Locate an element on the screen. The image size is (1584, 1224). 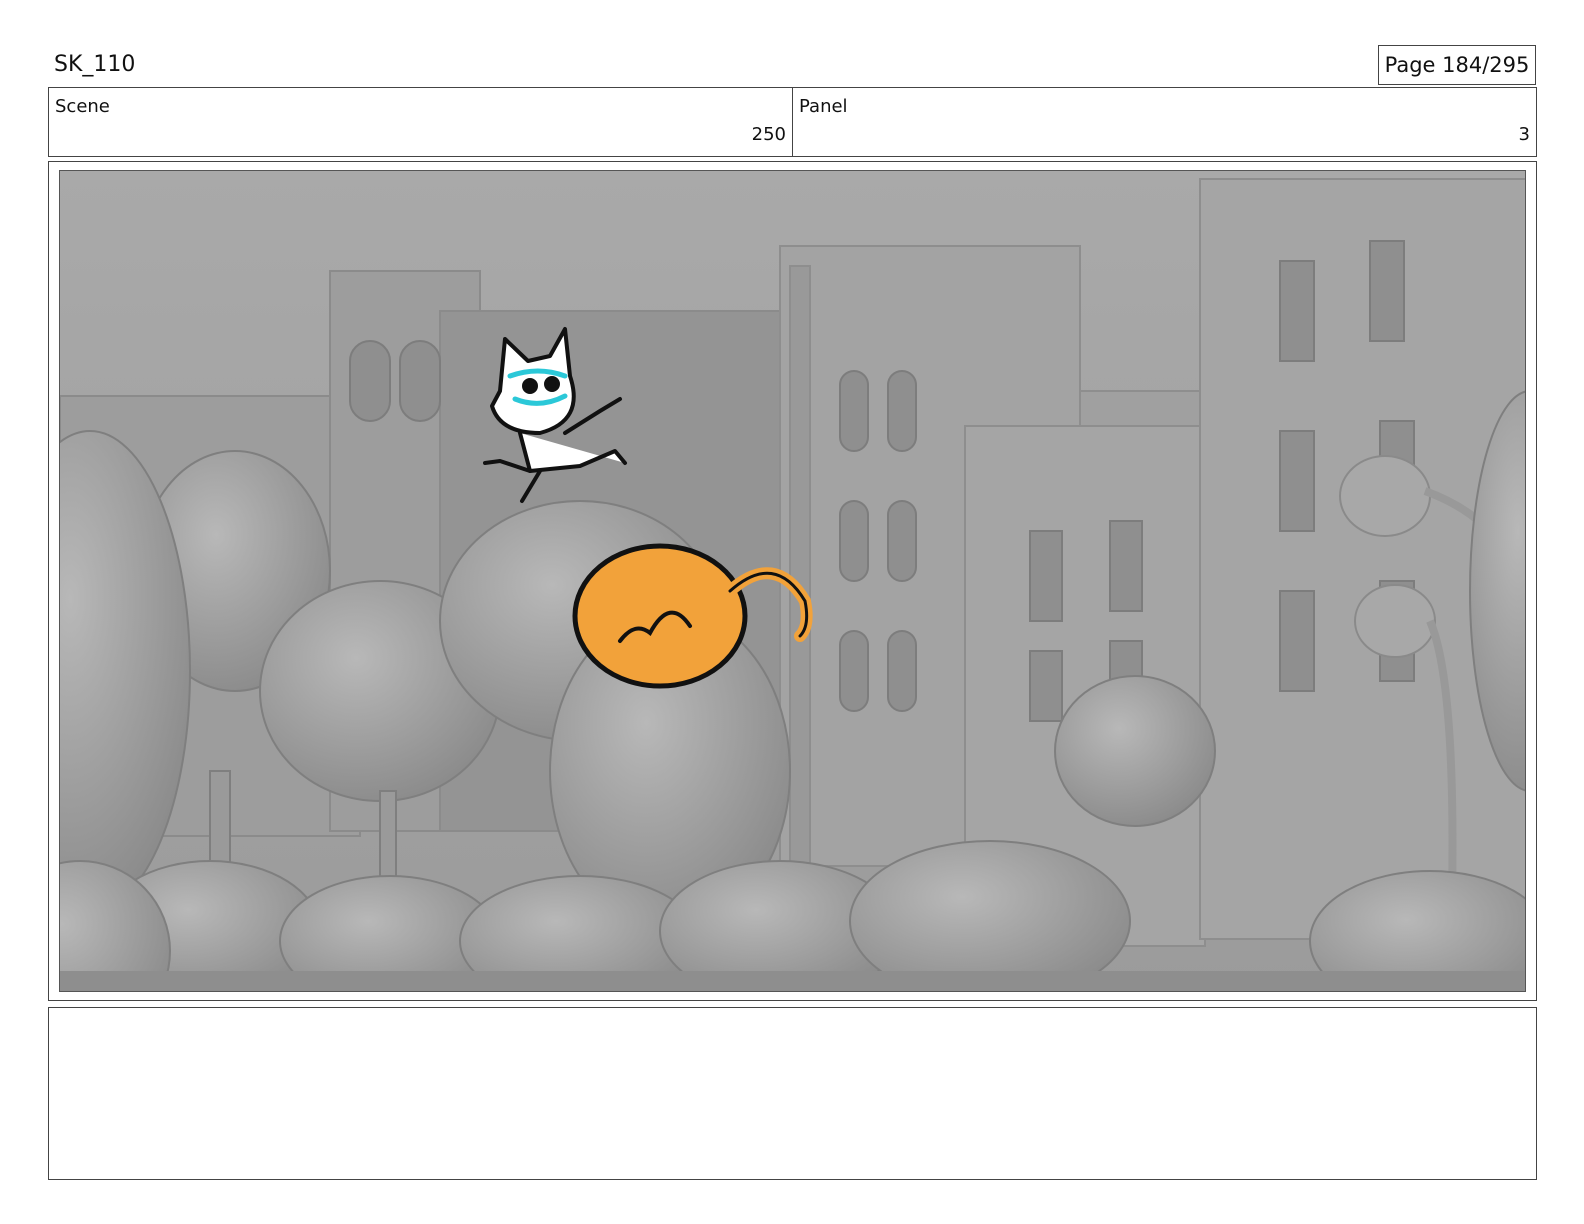
document-title: SK_110 is located at coordinates (95, 64).